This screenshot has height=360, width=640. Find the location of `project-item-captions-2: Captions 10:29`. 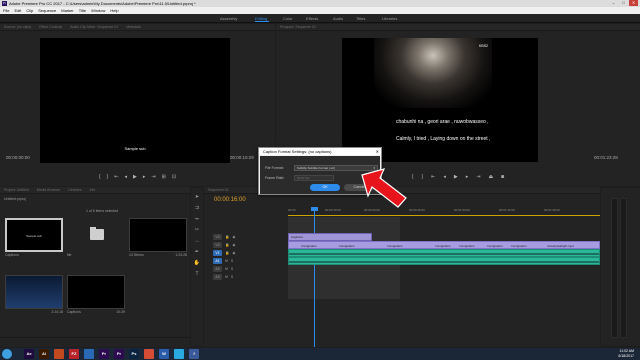

project-item-captions-2: Captions 10:29 is located at coordinates (96, 294).